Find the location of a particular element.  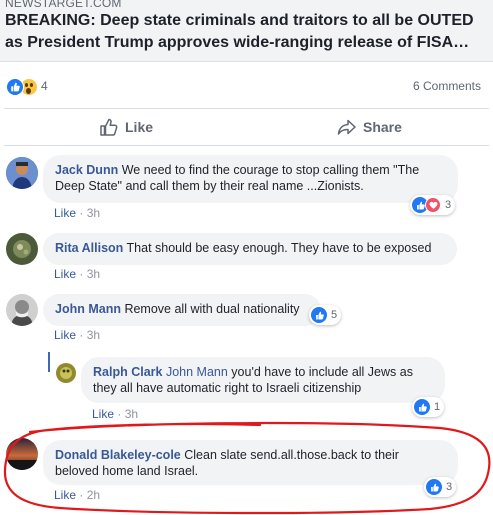

comment-meta: Like · 2h is located at coordinates (77, 495).